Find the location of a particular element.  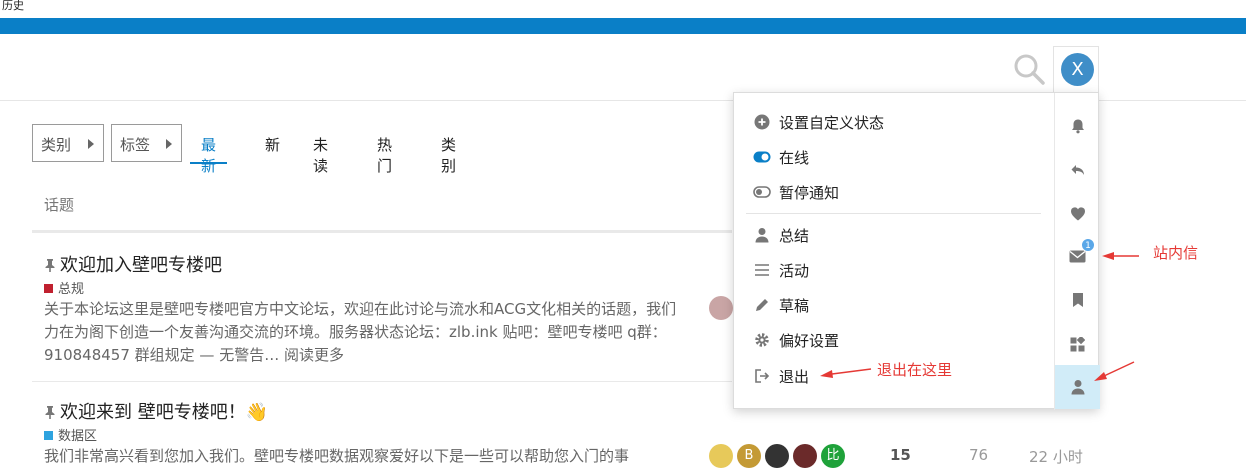

arrow-to-logout is located at coordinates (846, 373).